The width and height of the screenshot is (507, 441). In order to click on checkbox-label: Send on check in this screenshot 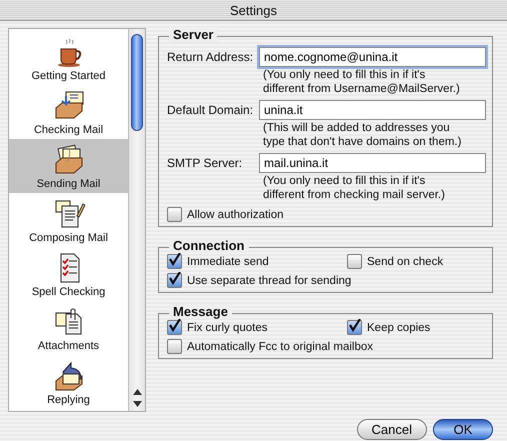, I will do `click(405, 262)`.